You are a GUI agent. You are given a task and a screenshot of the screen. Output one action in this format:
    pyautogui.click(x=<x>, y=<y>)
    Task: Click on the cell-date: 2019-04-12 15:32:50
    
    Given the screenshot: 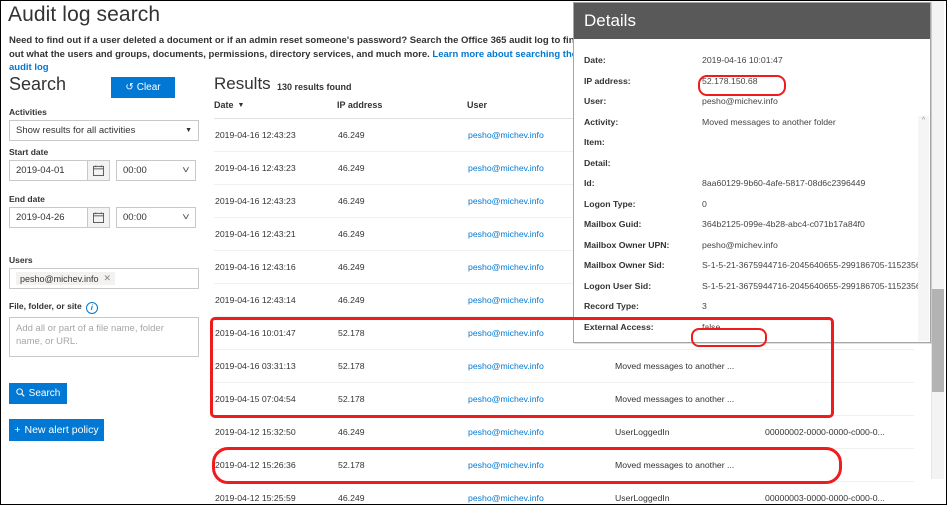 What is the action you would take?
    pyautogui.click(x=275, y=432)
    